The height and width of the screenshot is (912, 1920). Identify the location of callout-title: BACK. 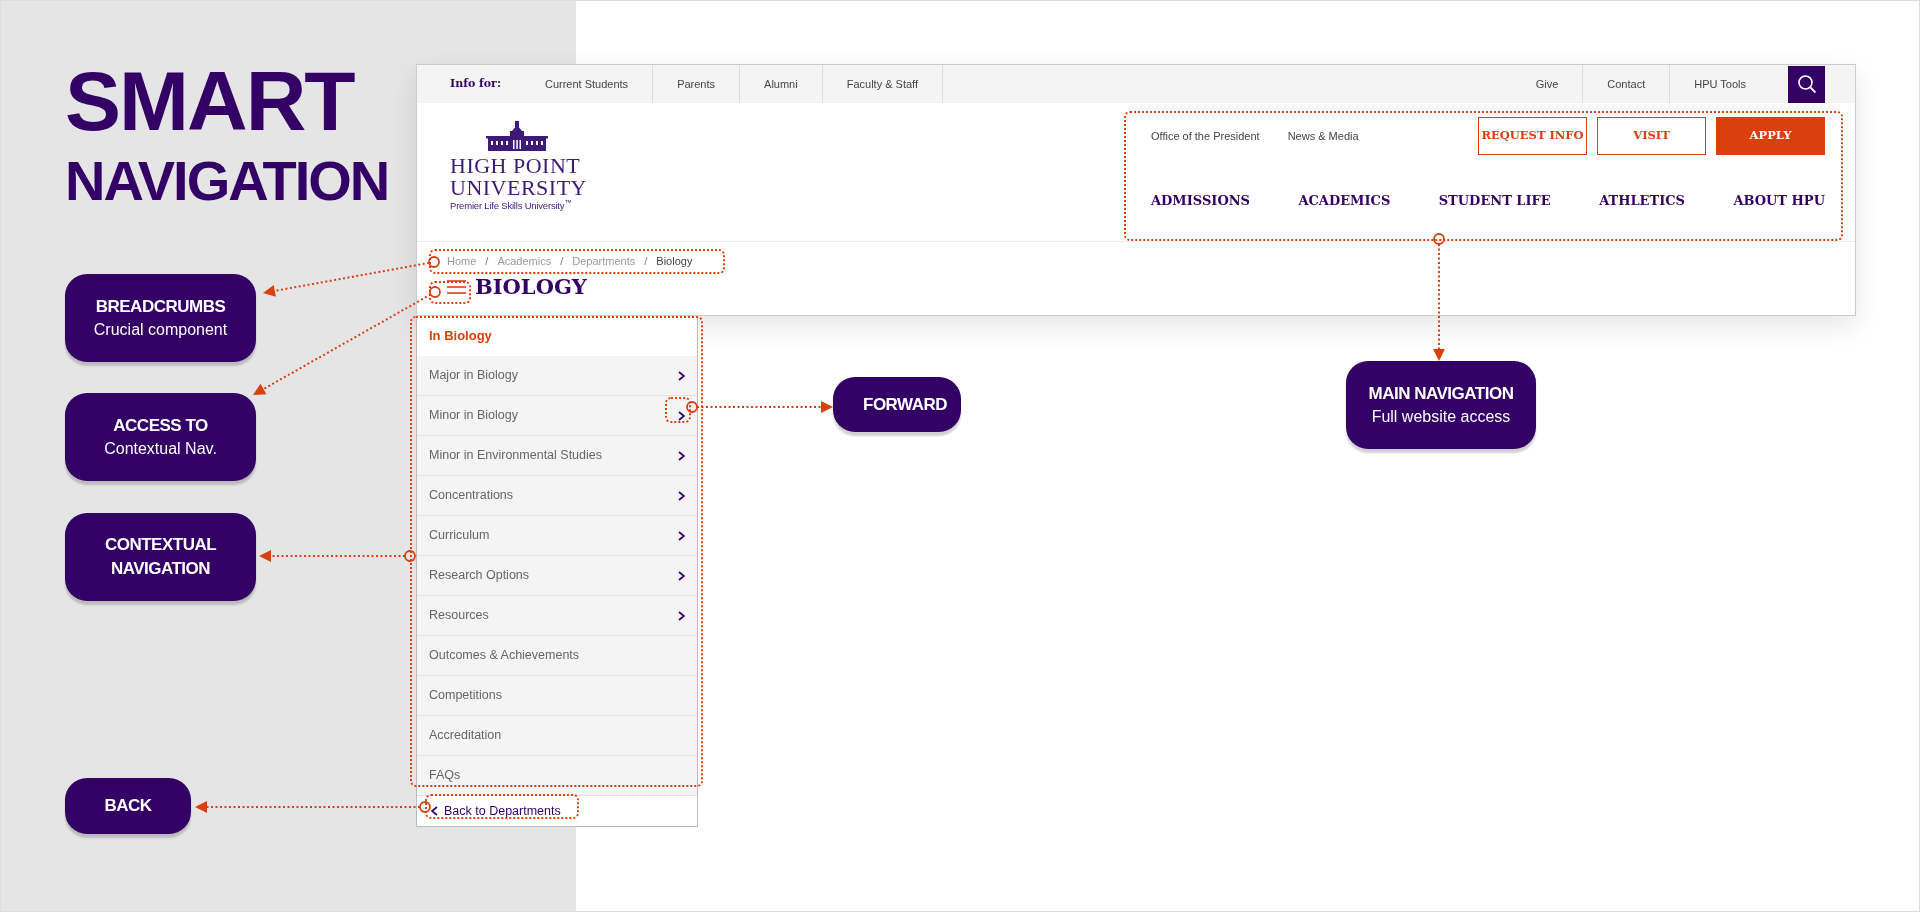
(128, 806).